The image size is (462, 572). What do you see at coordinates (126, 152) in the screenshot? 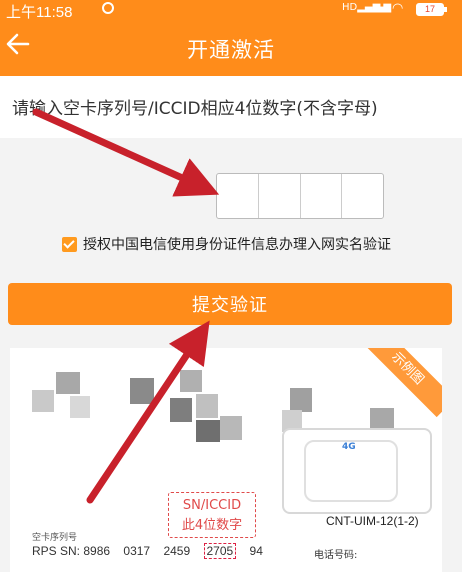
I see `arrow-to-input` at bounding box center [126, 152].